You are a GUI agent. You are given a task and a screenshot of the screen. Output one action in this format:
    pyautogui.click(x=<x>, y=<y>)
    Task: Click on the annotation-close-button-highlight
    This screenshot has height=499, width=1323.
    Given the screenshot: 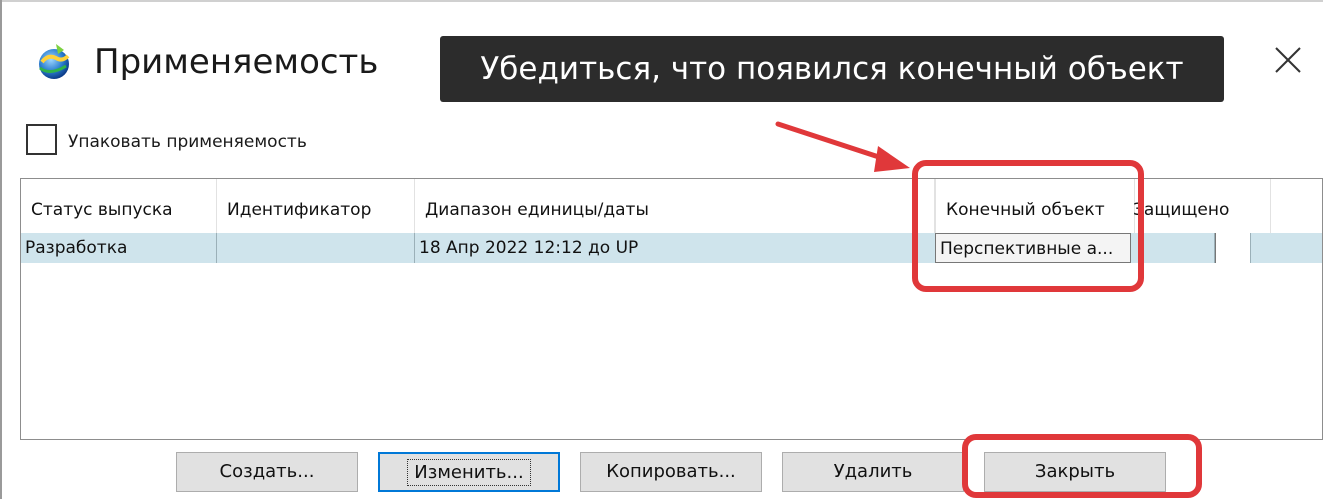 What is the action you would take?
    pyautogui.click(x=1082, y=466)
    